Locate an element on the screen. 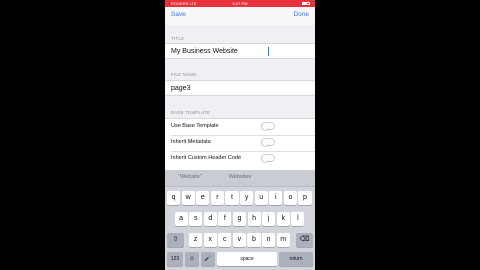  suggestion-2: Websites is located at coordinates (240, 177).